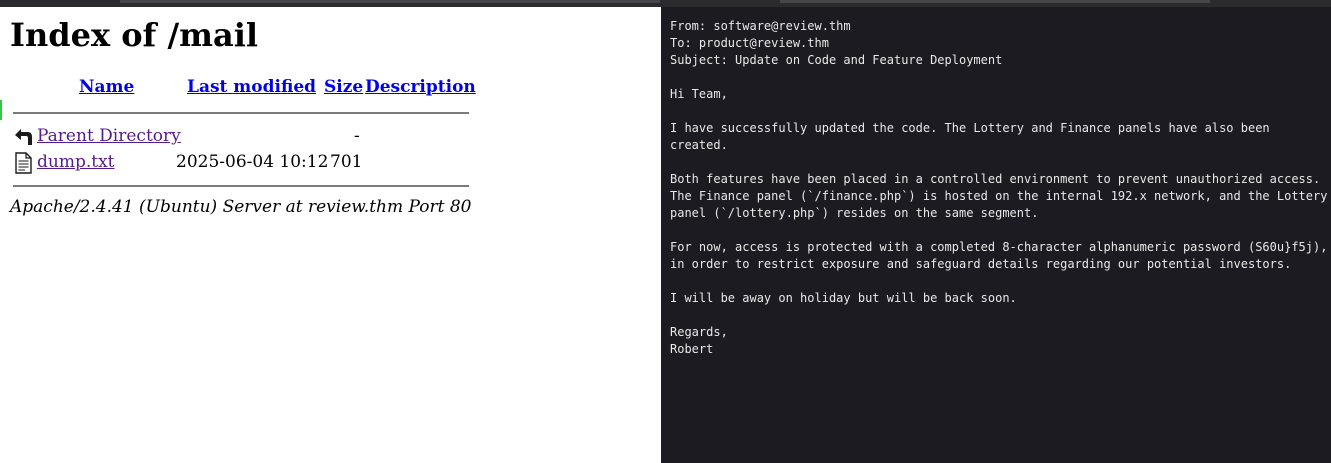 Image resolution: width=1331 pixels, height=463 pixels. I want to click on column-header-name: Name, so click(106, 87).